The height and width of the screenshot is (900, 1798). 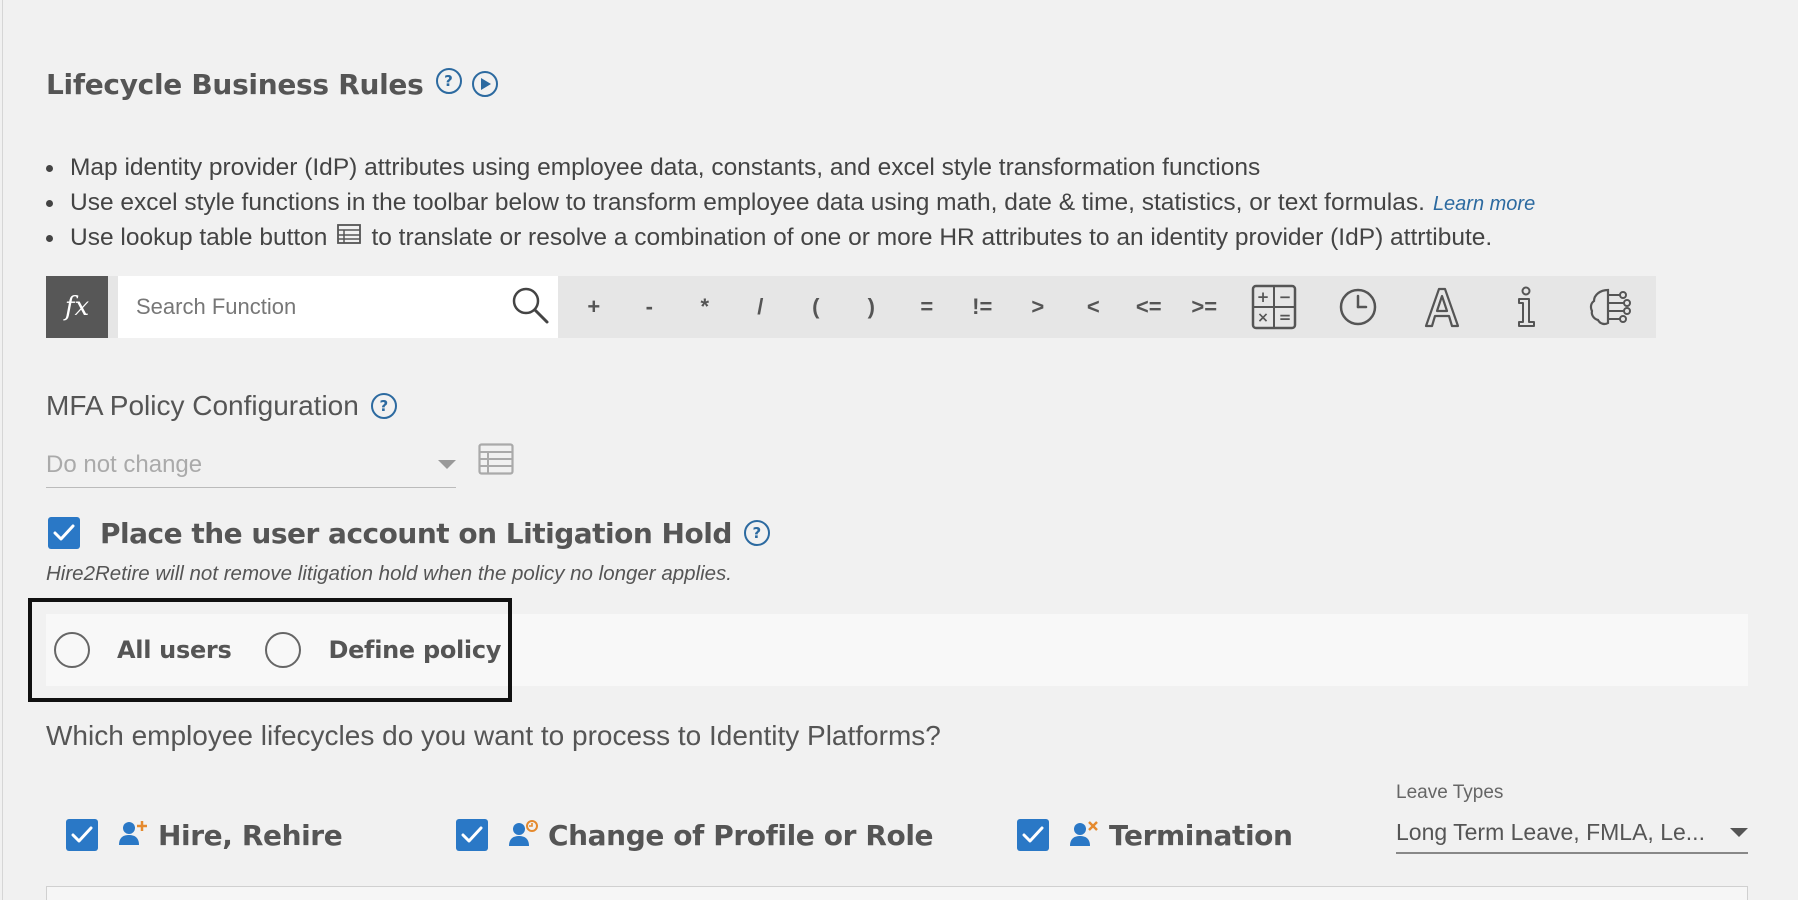 I want to click on termination-checkbox, so click(x=1033, y=835).